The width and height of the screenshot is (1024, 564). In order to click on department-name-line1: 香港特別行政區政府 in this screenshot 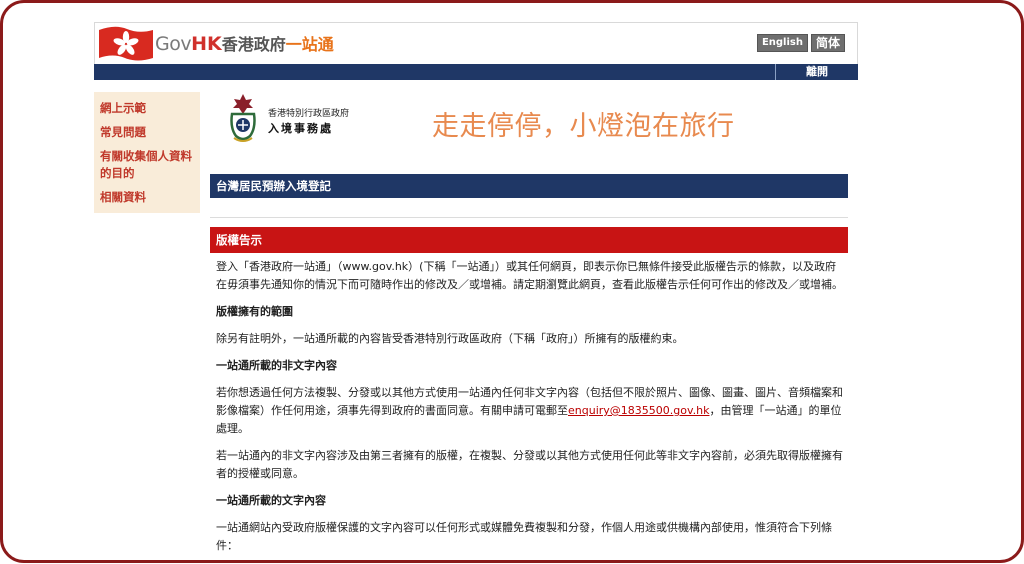, I will do `click(309, 114)`.